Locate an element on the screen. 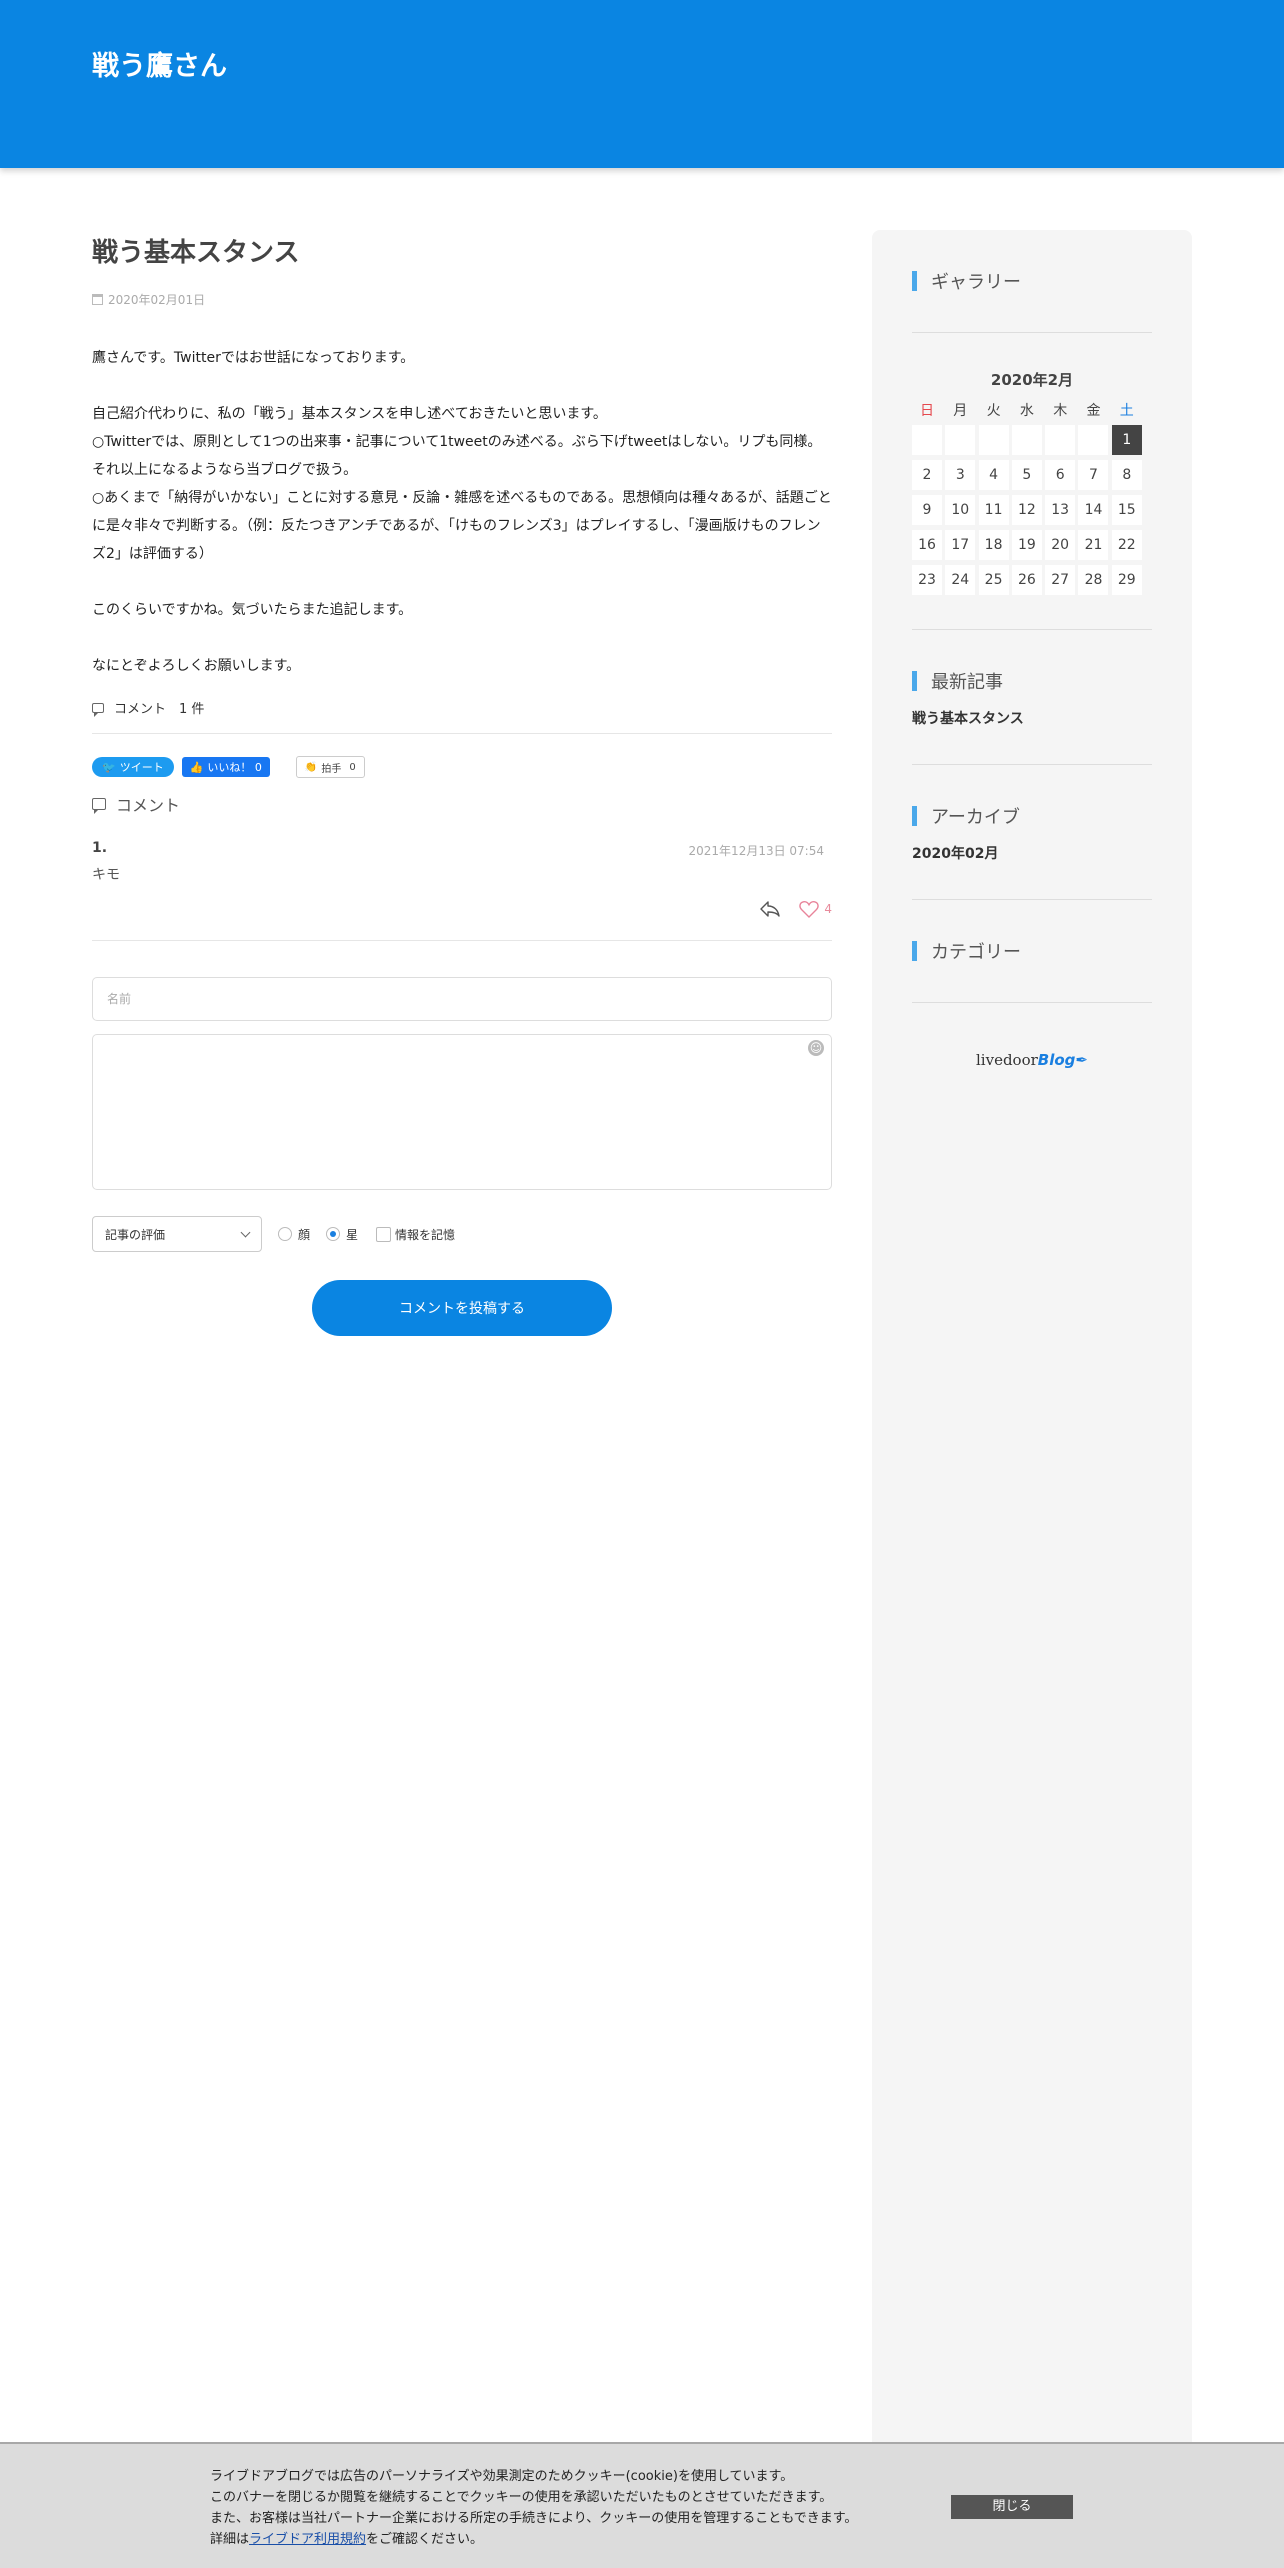 The width and height of the screenshot is (1284, 2568). clap-count: 0 is located at coordinates (352, 767).